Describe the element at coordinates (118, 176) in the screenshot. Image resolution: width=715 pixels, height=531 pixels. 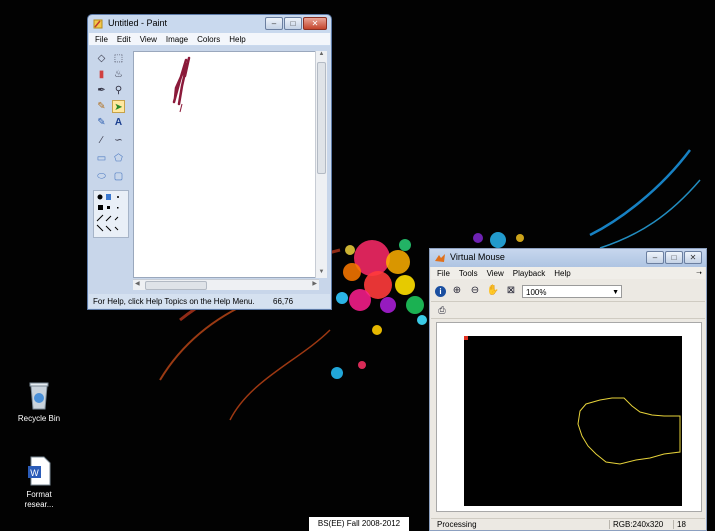
I see `rounded-rect-tool-icon: ▢` at that location.